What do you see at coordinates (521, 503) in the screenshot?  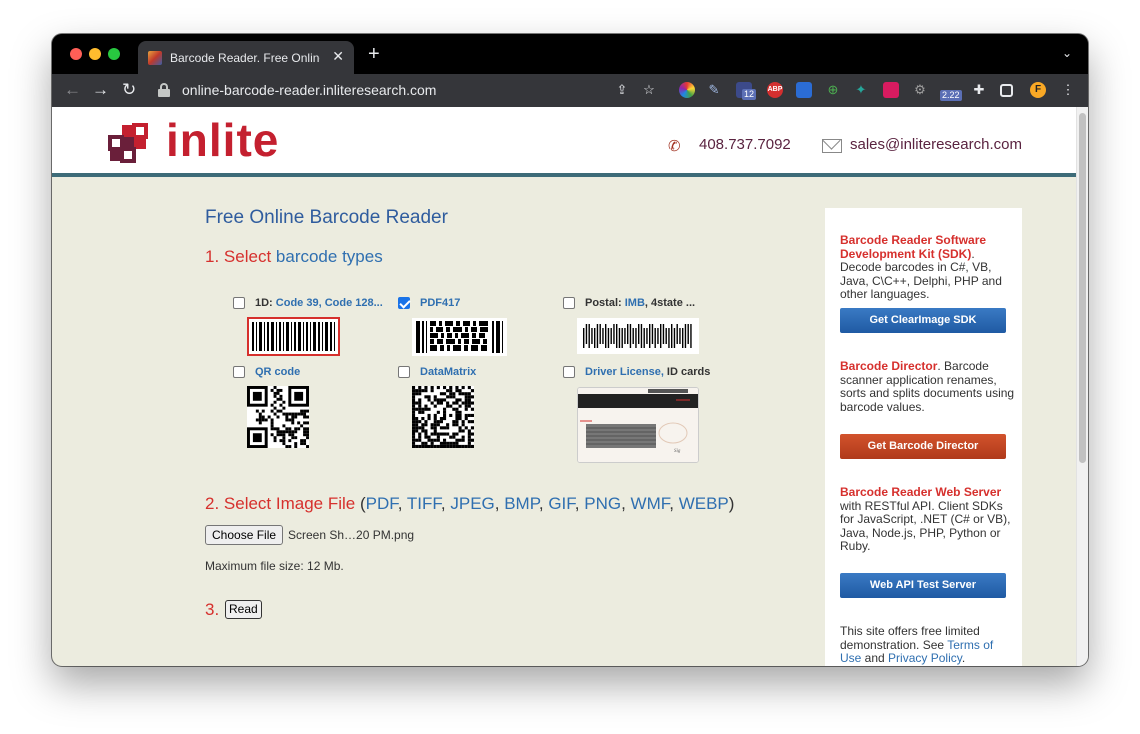 I see `format-link-bmp: BMP` at bounding box center [521, 503].